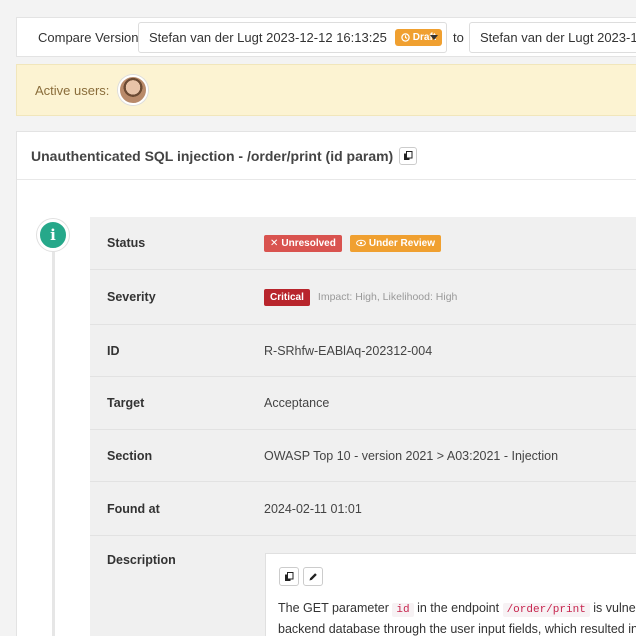 This screenshot has width=636, height=636. What do you see at coordinates (72, 90) in the screenshot?
I see `active-users-label: Active users:` at bounding box center [72, 90].